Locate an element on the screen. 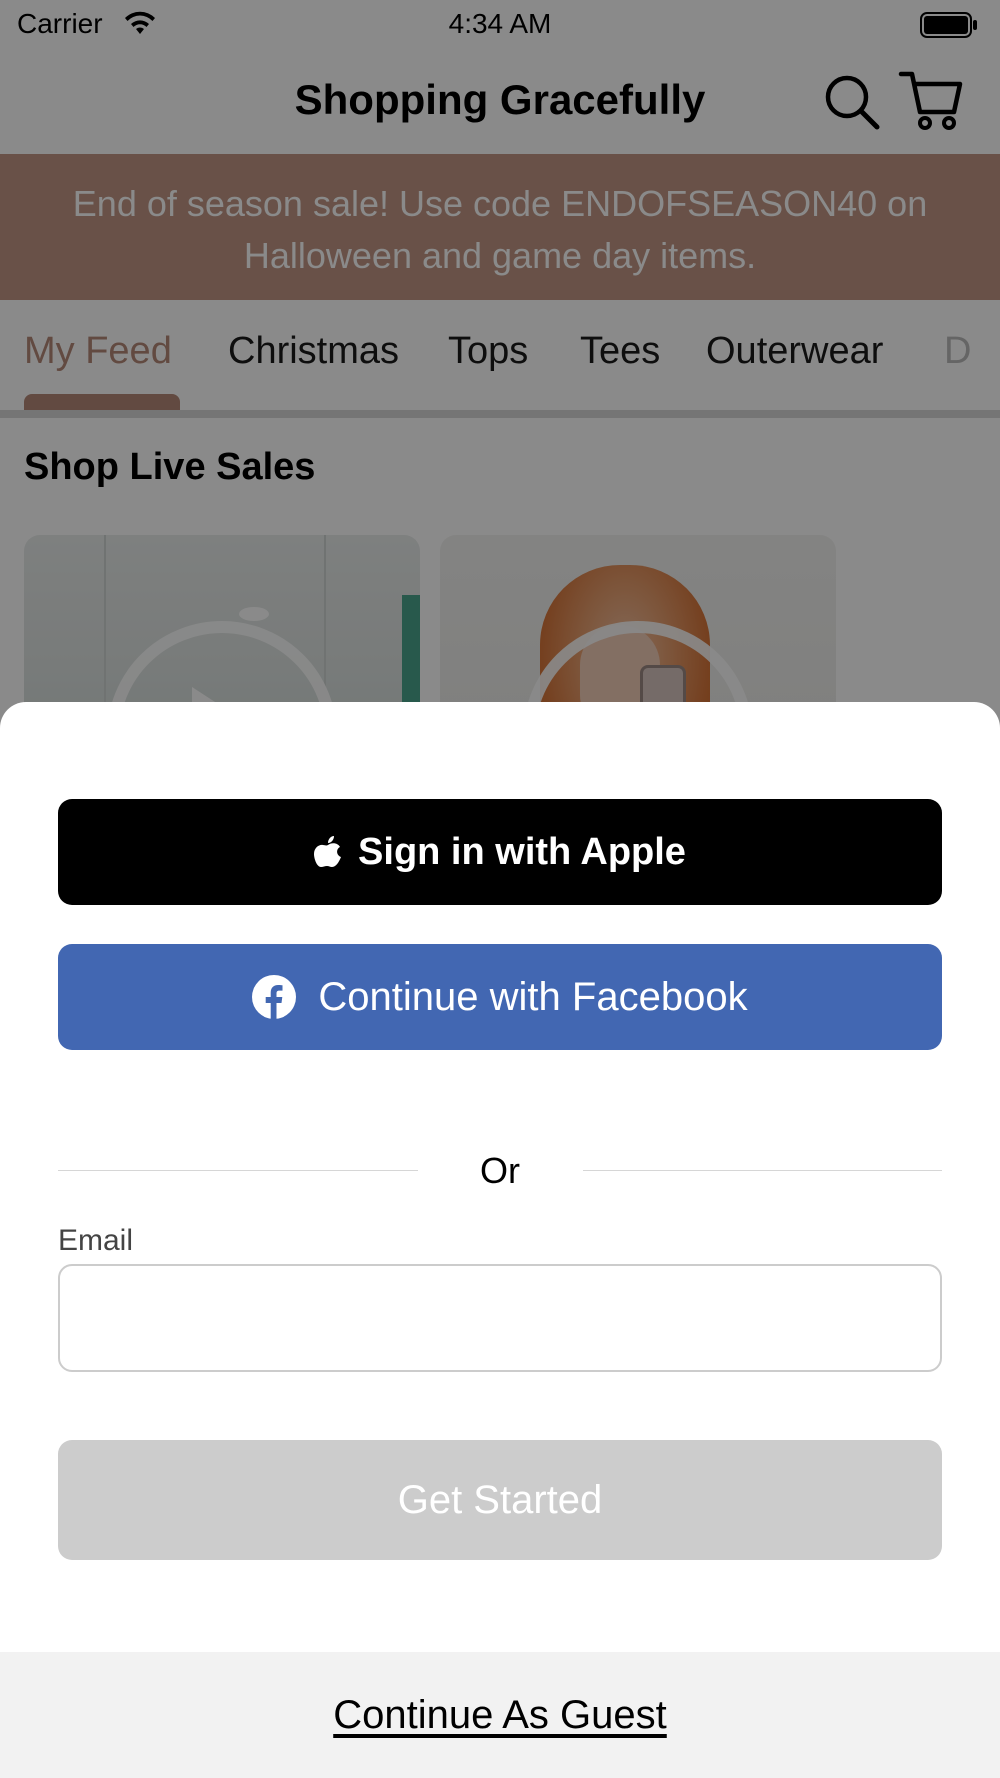 The height and width of the screenshot is (1778, 1000). continue-with-facebook-button: Continue with Facebook is located at coordinates (500, 997).